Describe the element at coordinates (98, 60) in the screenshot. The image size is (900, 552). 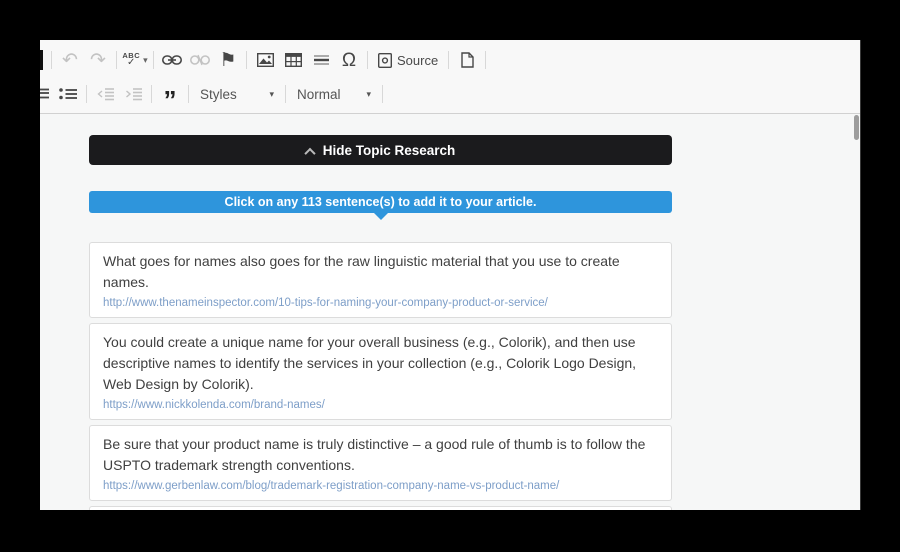
I see `redo-icon: ↷` at that location.